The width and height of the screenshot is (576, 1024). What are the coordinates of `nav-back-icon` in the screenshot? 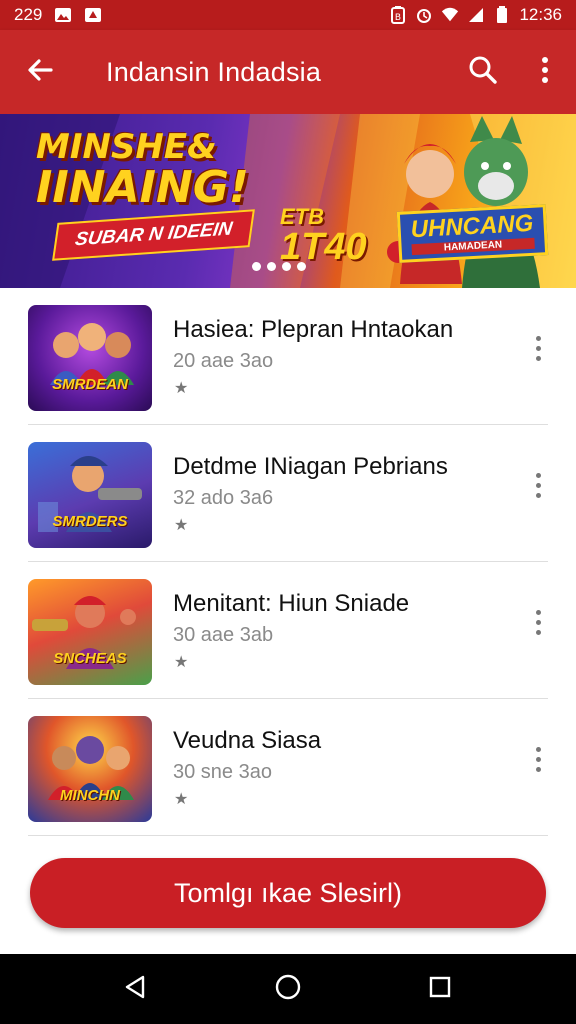 It's located at (136, 989).